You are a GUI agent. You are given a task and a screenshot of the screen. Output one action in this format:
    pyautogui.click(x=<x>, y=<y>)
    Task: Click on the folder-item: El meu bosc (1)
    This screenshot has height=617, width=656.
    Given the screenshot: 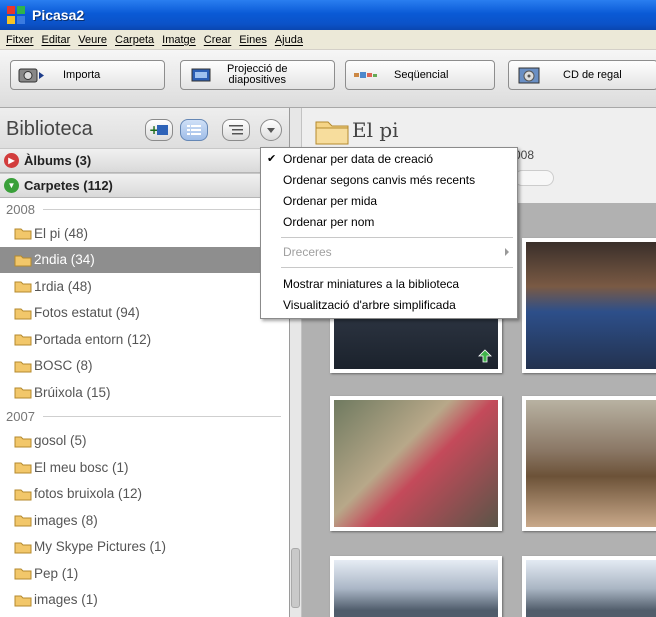 What is the action you would take?
    pyautogui.click(x=144, y=467)
    